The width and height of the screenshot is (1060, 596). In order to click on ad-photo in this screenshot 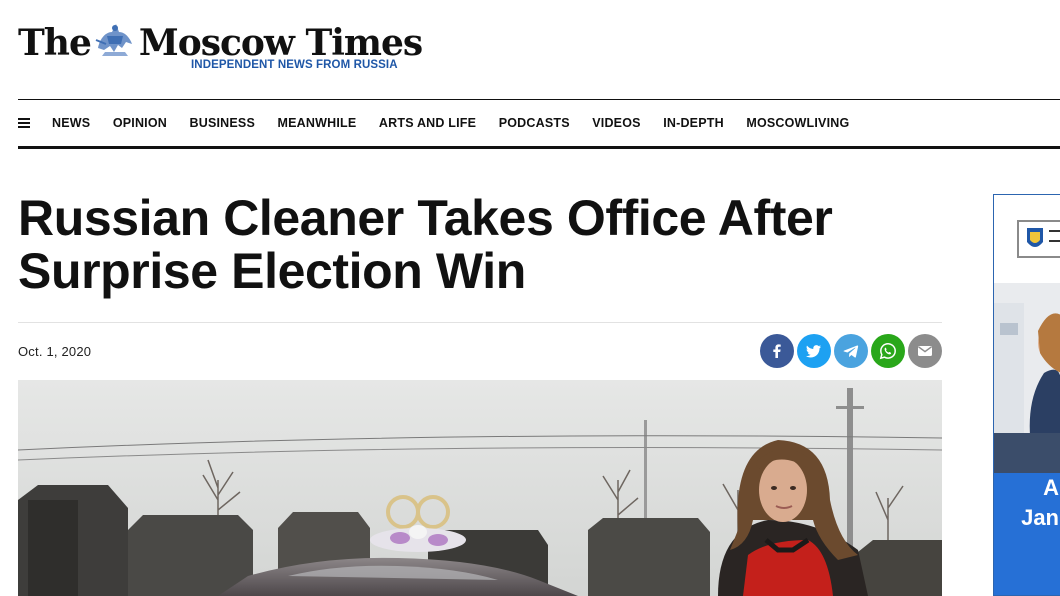, I will do `click(1027, 378)`.